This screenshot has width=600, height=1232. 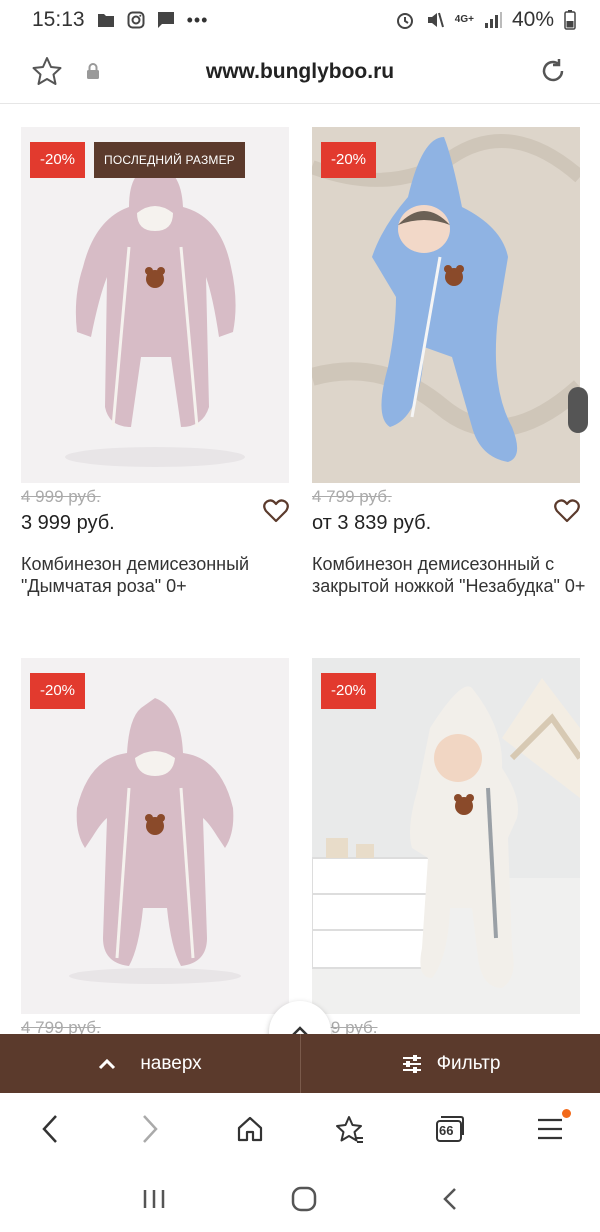 I want to click on back-arrow-icon, so click(x=49, y=1129).